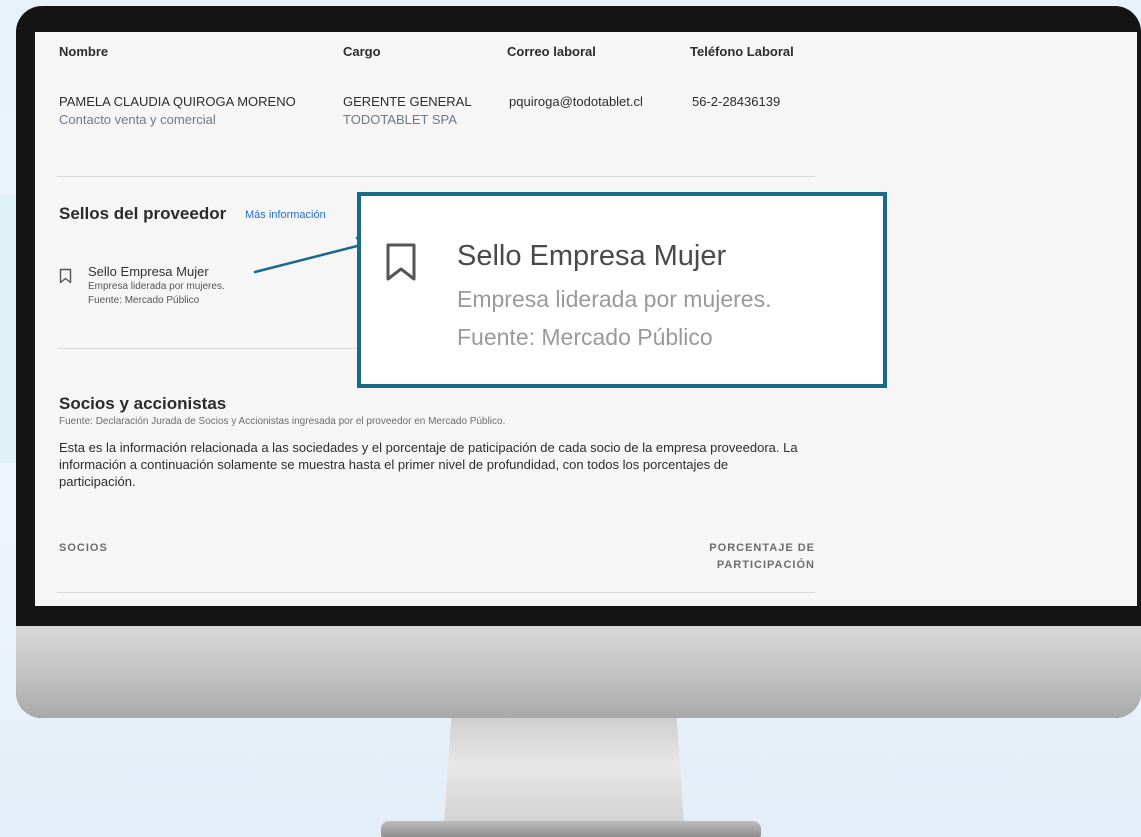 Image resolution: width=1141 pixels, height=837 pixels. What do you see at coordinates (614, 299) in the screenshot?
I see `callout-seal-description: Empresa liderada por mujeres.` at bounding box center [614, 299].